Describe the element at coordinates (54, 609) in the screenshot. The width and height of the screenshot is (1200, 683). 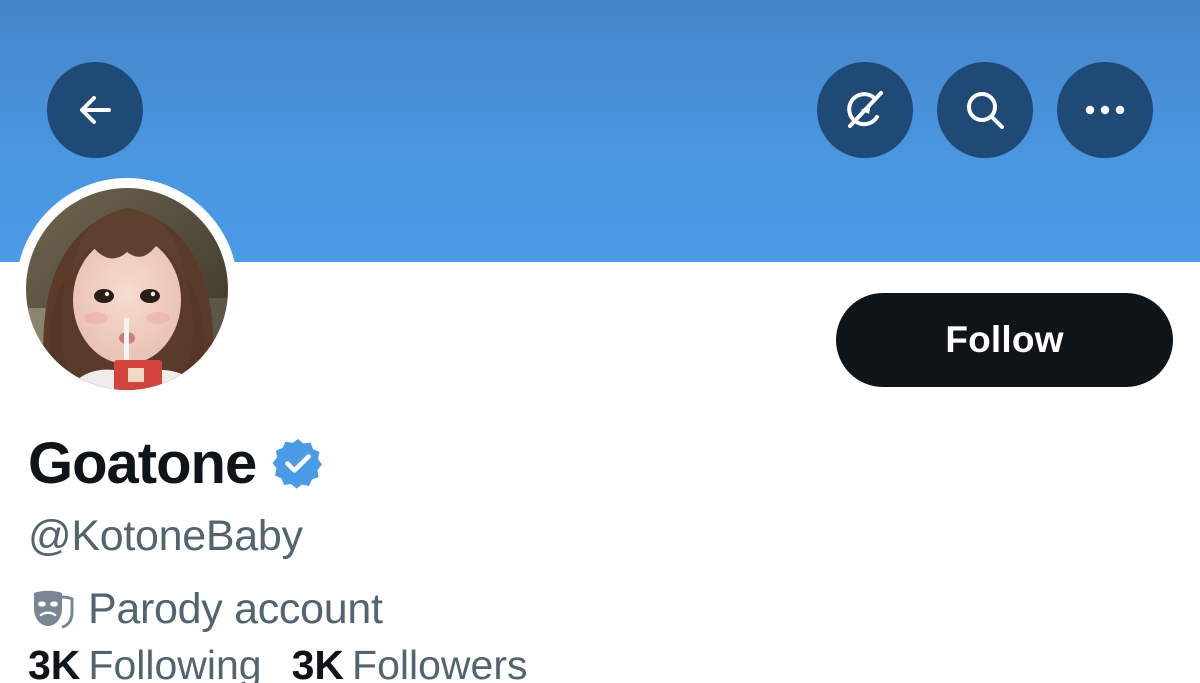
I see `theater-masks-icon` at that location.